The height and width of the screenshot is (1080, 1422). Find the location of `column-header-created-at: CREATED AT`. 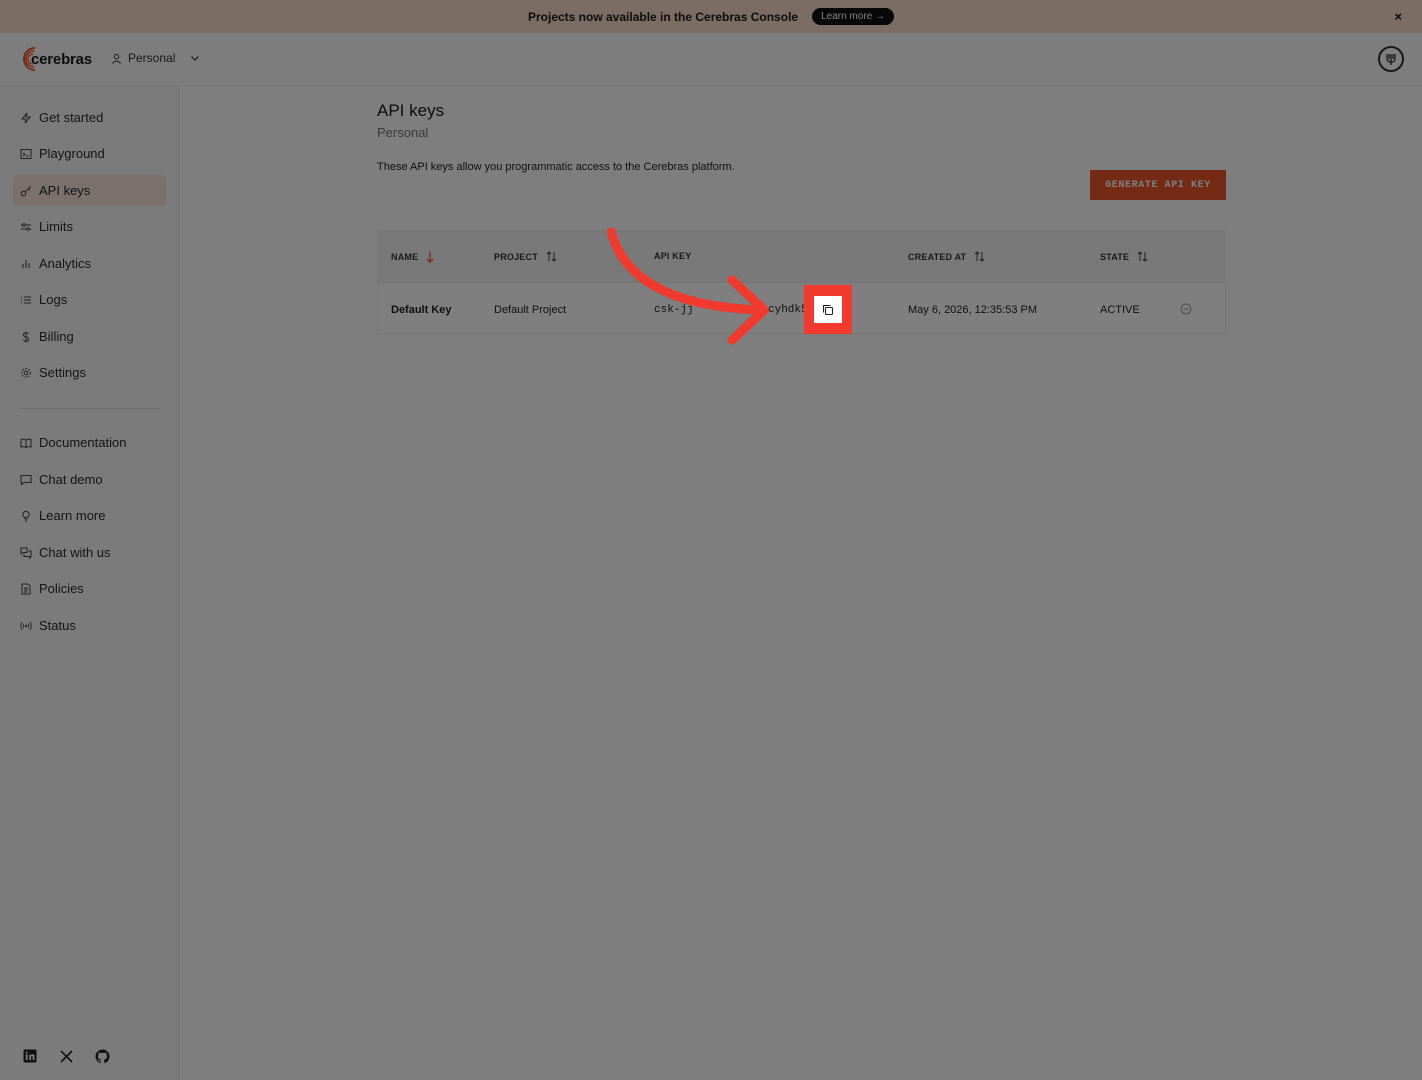

column-header-created-at: CREATED AT is located at coordinates (946, 256).